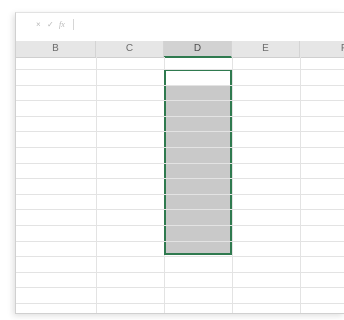 Image resolution: width=344 pixels, height=320 pixels. Describe the element at coordinates (198, 78) in the screenshot. I see `active-cell` at that location.